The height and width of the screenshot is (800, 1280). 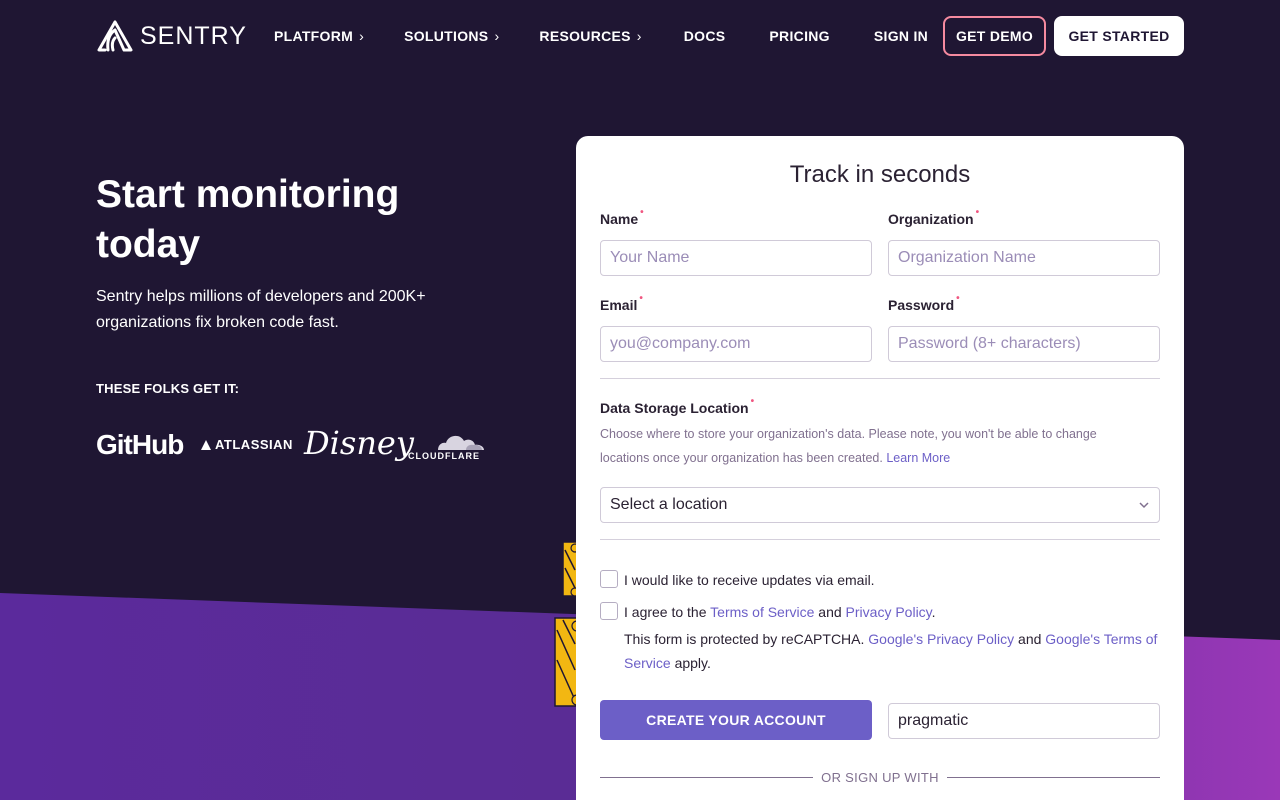 What do you see at coordinates (359, 443) in the screenshot?
I see `disney-logo: Disney` at bounding box center [359, 443].